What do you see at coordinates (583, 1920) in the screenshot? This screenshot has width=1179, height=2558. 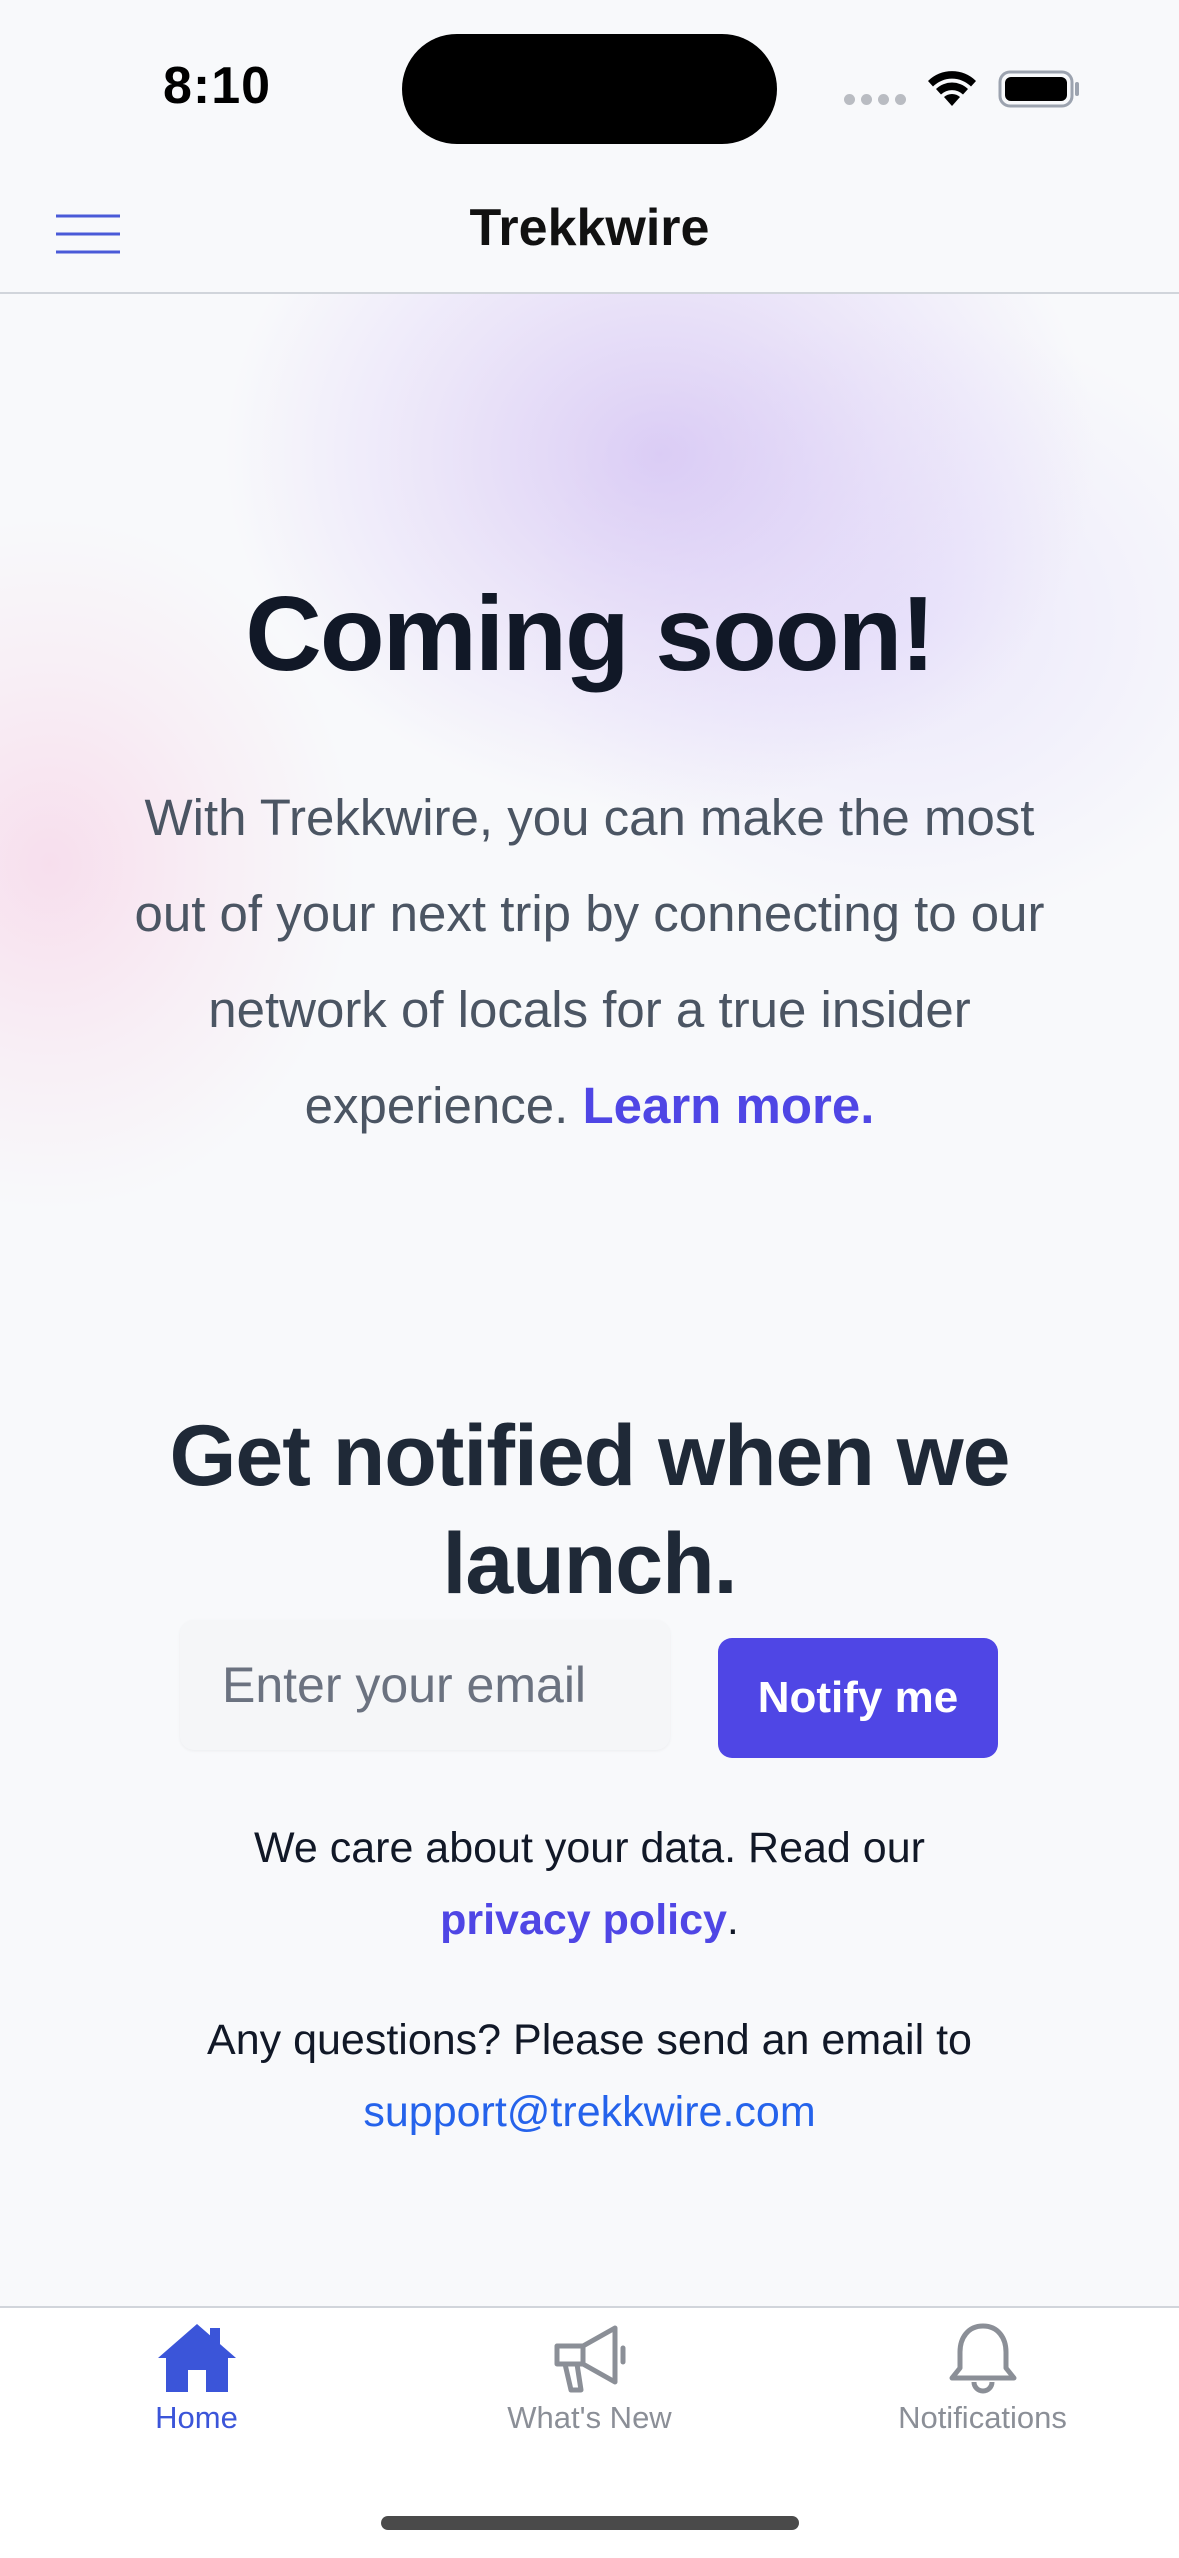 I see `privacy-policy-link: privacy policy` at bounding box center [583, 1920].